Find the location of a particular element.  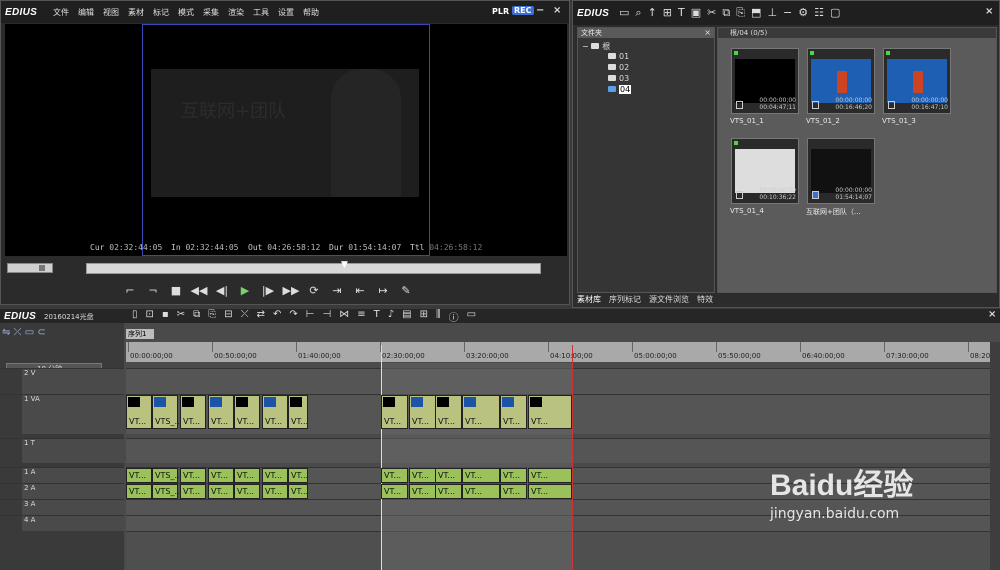

overwrite-icon: ⇤ is located at coordinates (360, 290).